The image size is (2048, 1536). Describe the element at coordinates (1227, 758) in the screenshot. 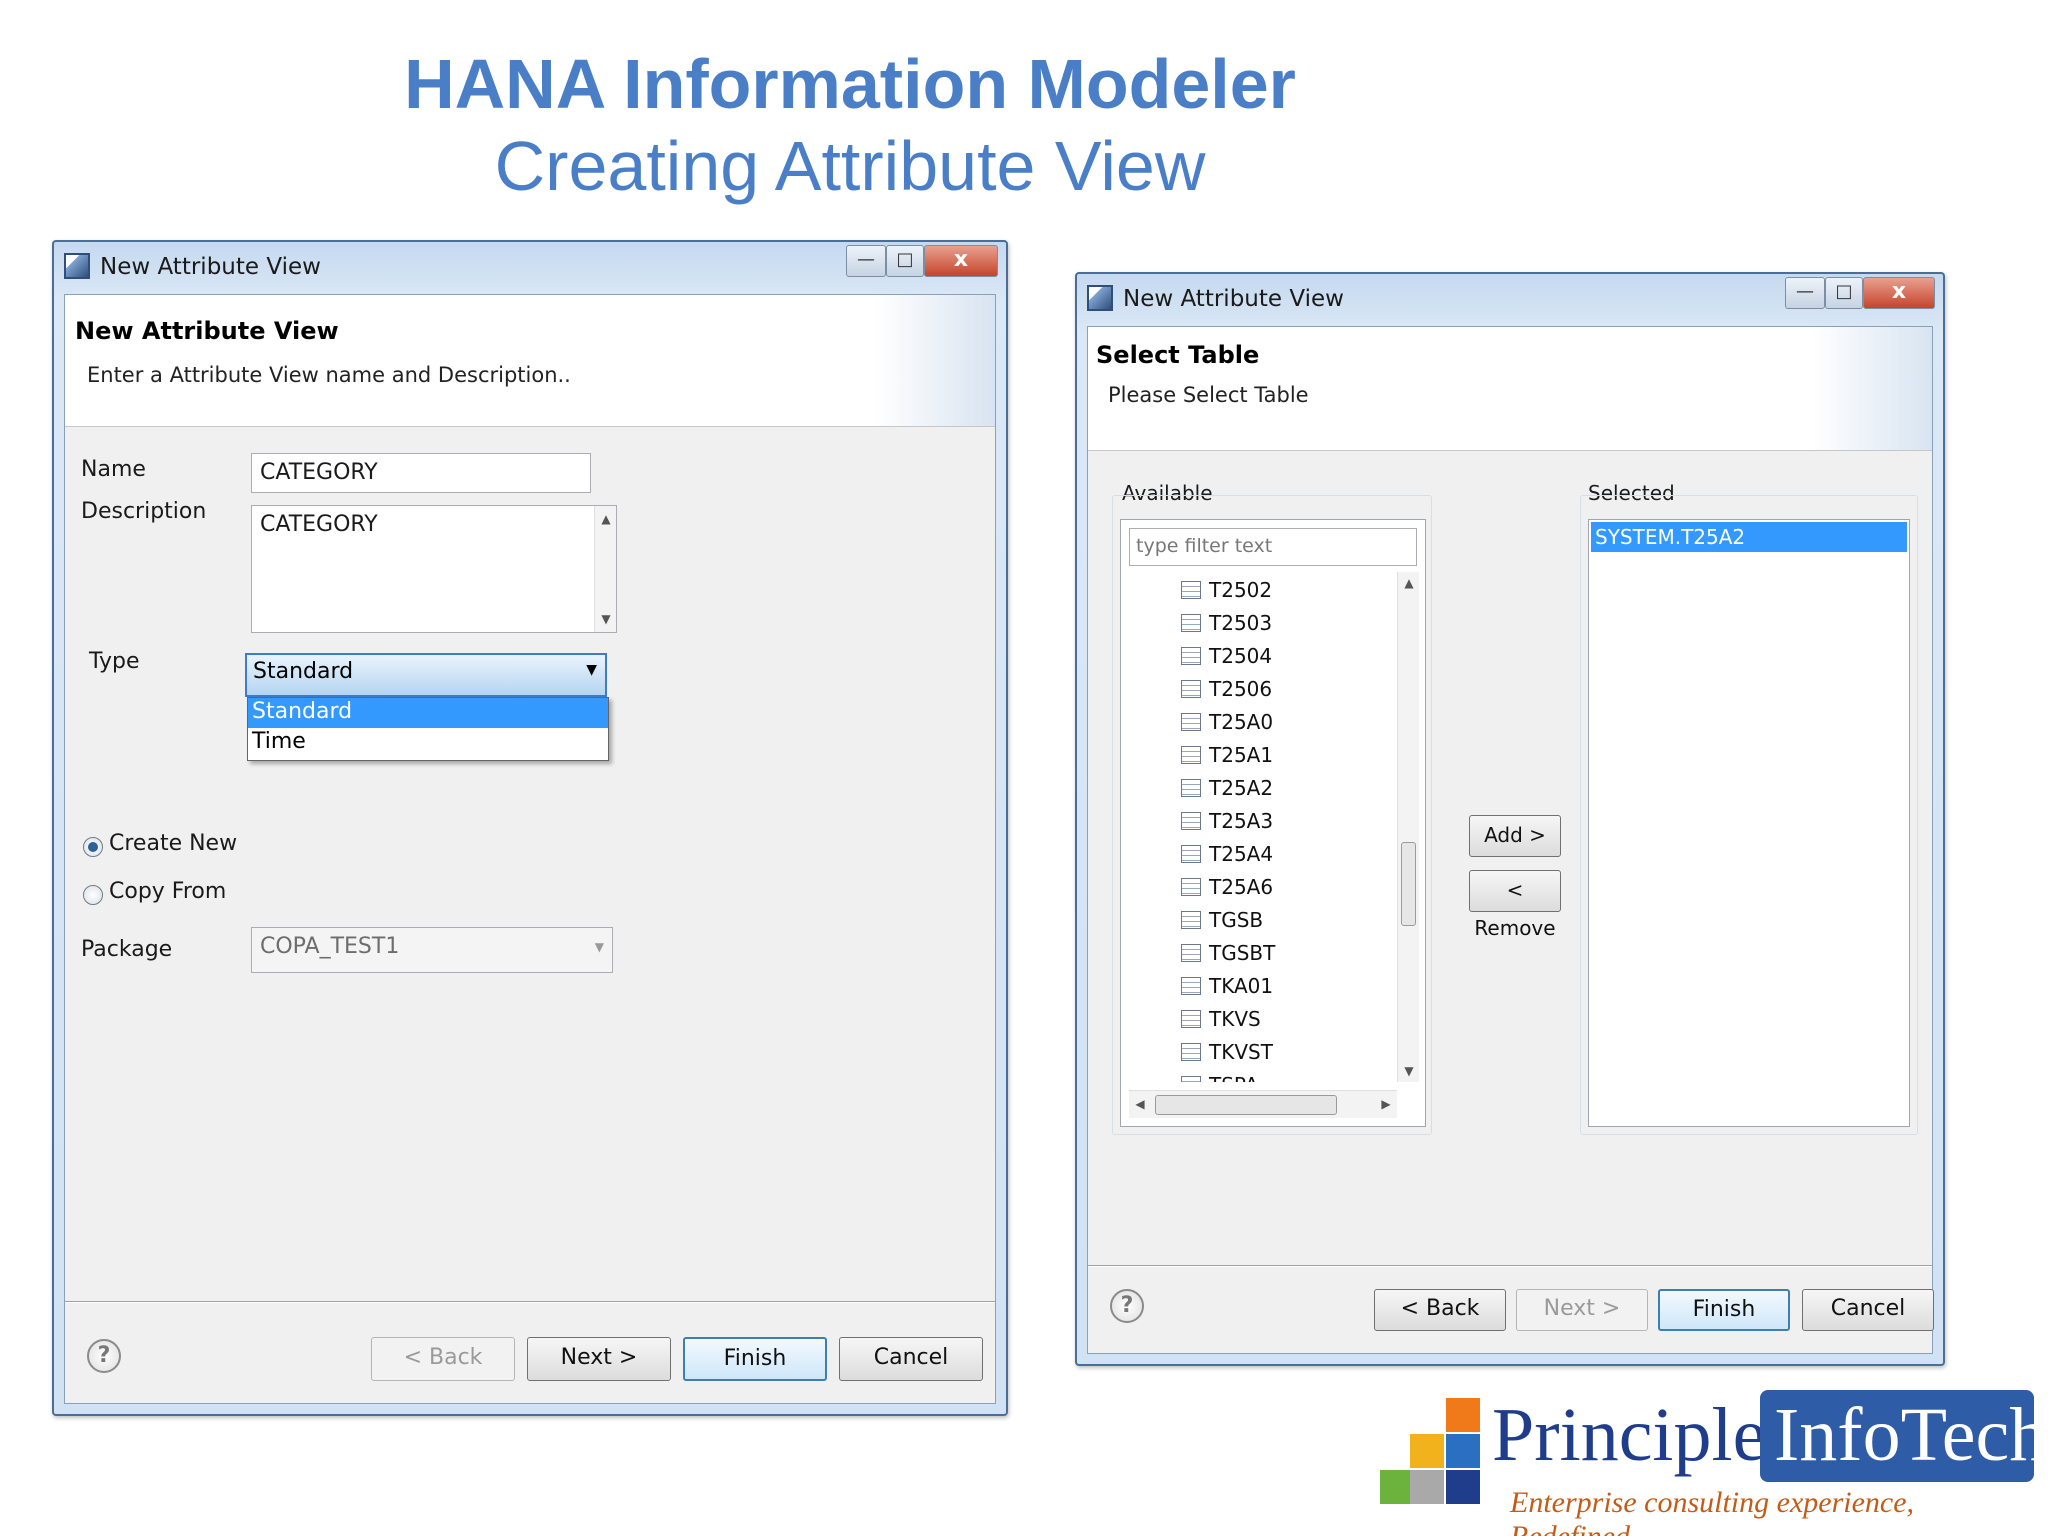

I see `table-row: T25A1` at that location.